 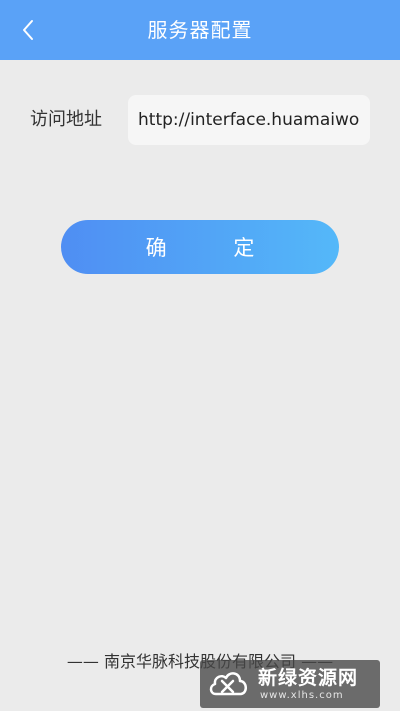 What do you see at coordinates (249, 120) in the screenshot?
I see `access-address-input` at bounding box center [249, 120].